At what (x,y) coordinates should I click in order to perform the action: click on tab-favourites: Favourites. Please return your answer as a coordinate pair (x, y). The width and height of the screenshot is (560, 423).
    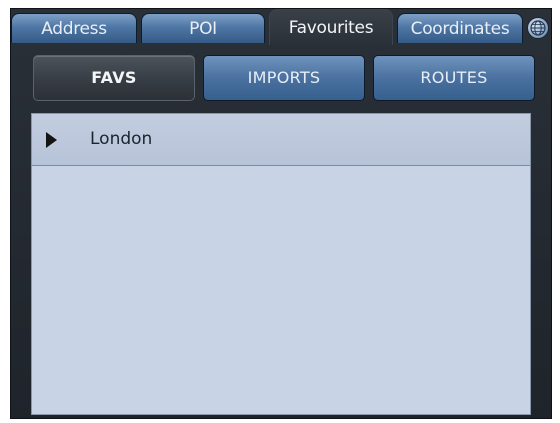
    Looking at the image, I should click on (331, 27).